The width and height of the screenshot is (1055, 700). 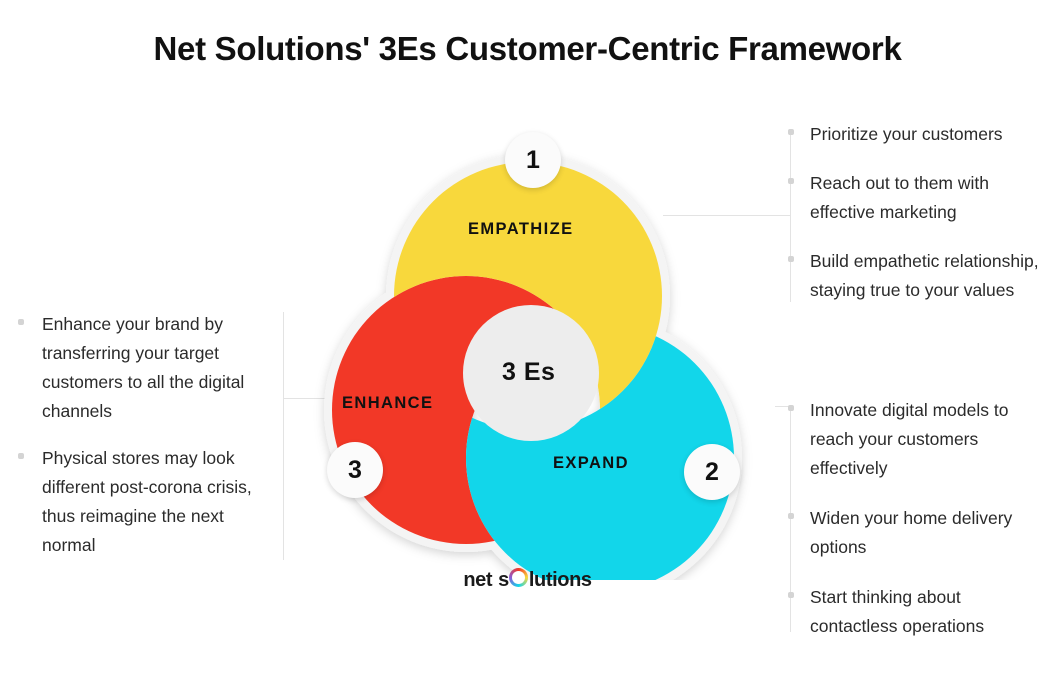 What do you see at coordinates (283, 436) in the screenshot?
I see `connector-line-enhance-vertical` at bounding box center [283, 436].